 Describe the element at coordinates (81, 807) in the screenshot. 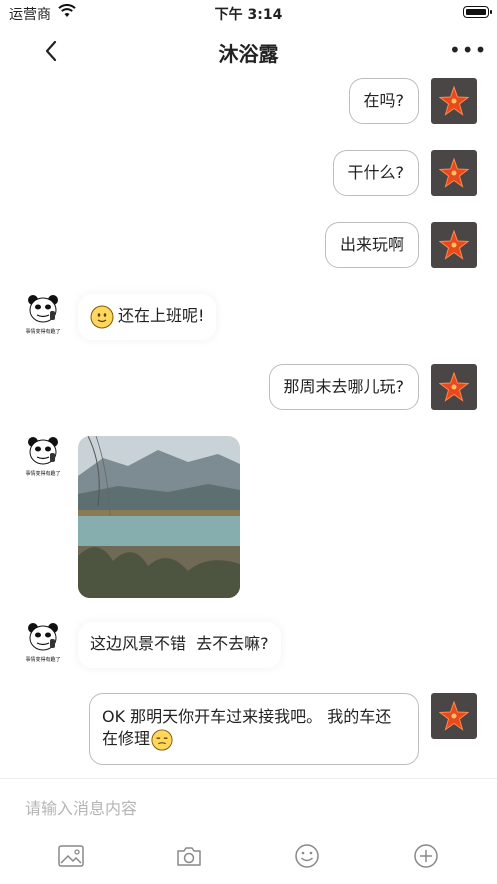

I see `message-input: 请输入消息内容` at that location.